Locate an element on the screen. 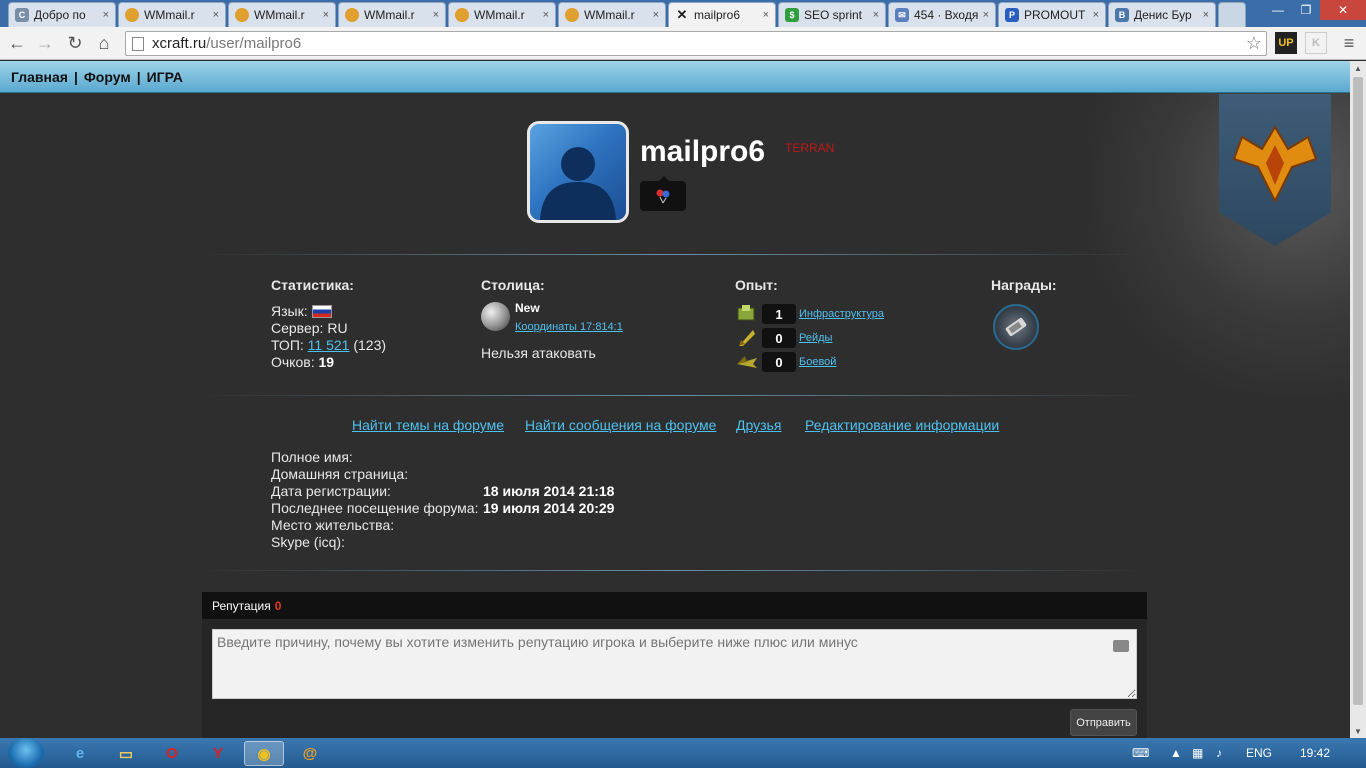 The width and height of the screenshot is (1366, 768). full-name-label: Полное имя: is located at coordinates (312, 457).